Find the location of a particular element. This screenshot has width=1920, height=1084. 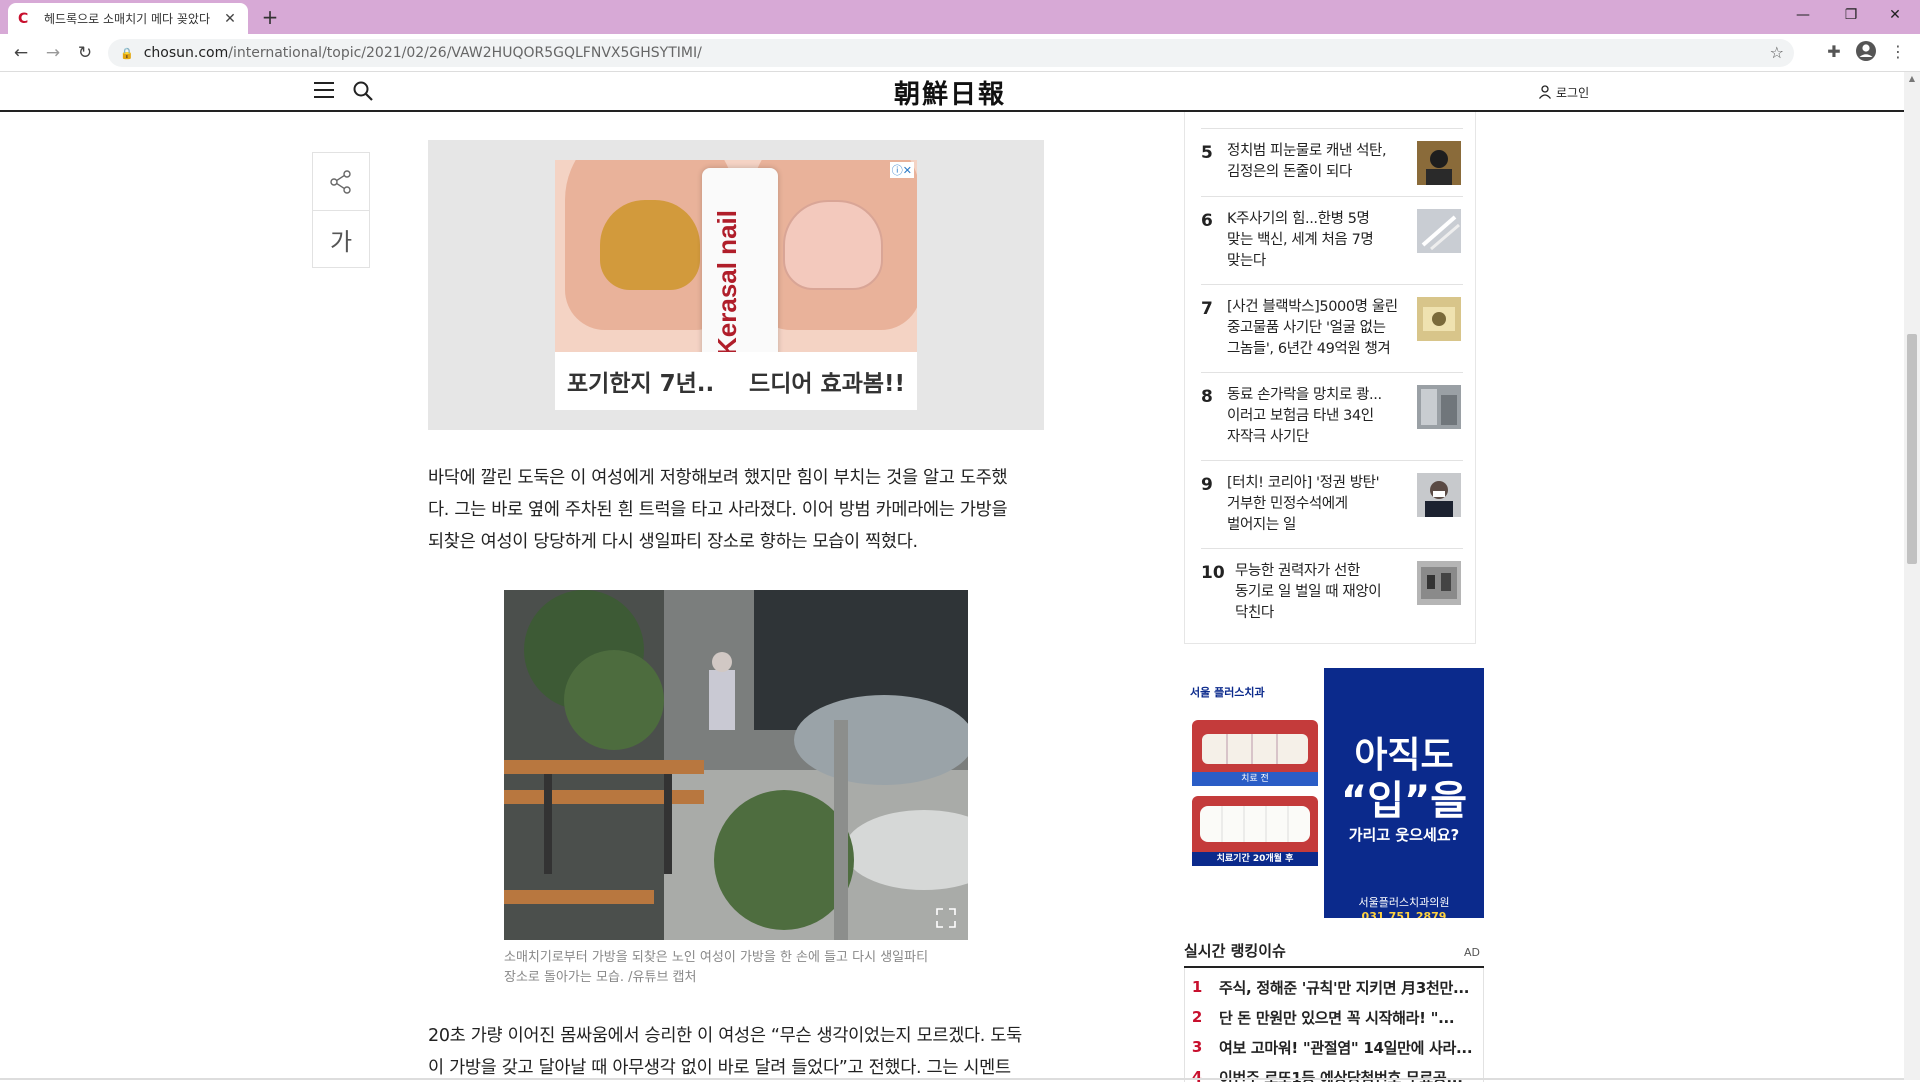

after-label: 치료기간 20개월 후 is located at coordinates (1255, 859).